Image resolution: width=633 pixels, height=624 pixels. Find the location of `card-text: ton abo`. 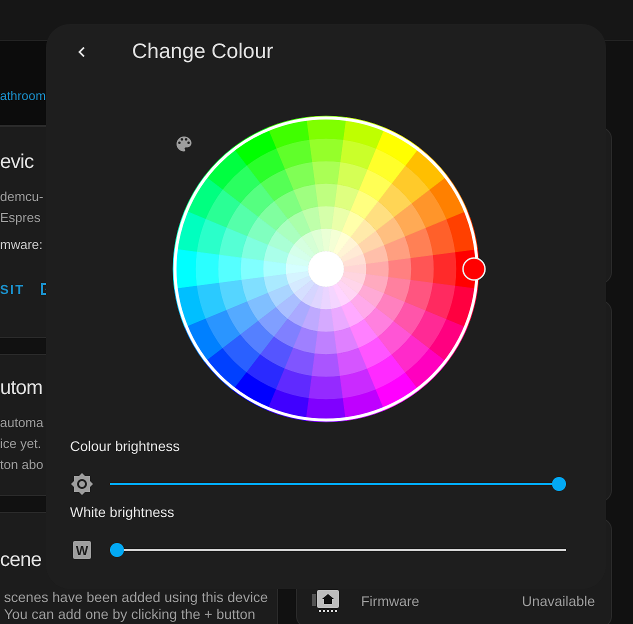

card-text: ton abo is located at coordinates (22, 465).